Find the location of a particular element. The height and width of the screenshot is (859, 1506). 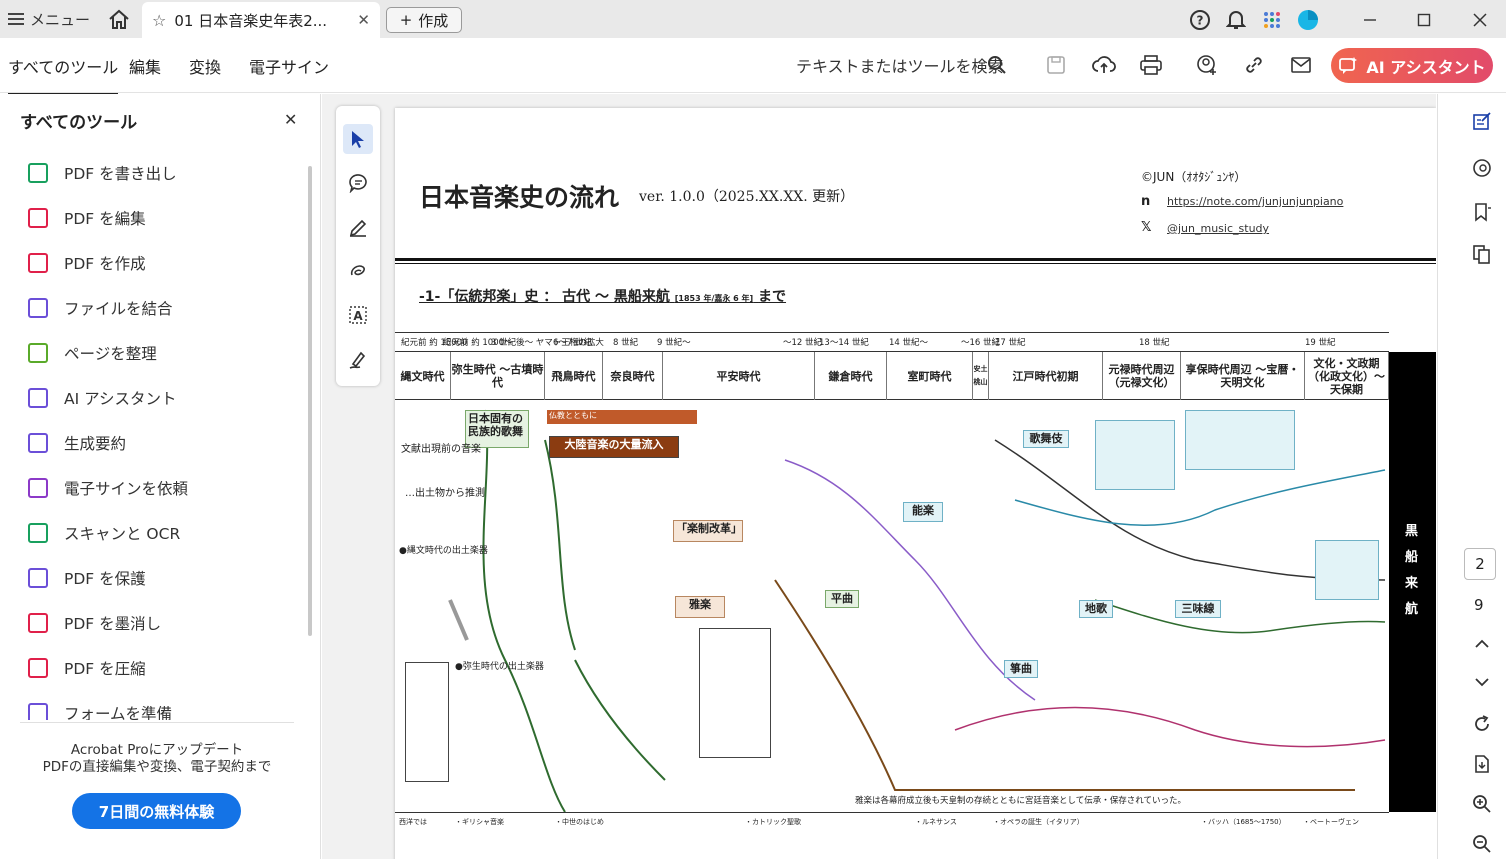

menu-convert: 変換 is located at coordinates (205, 66).